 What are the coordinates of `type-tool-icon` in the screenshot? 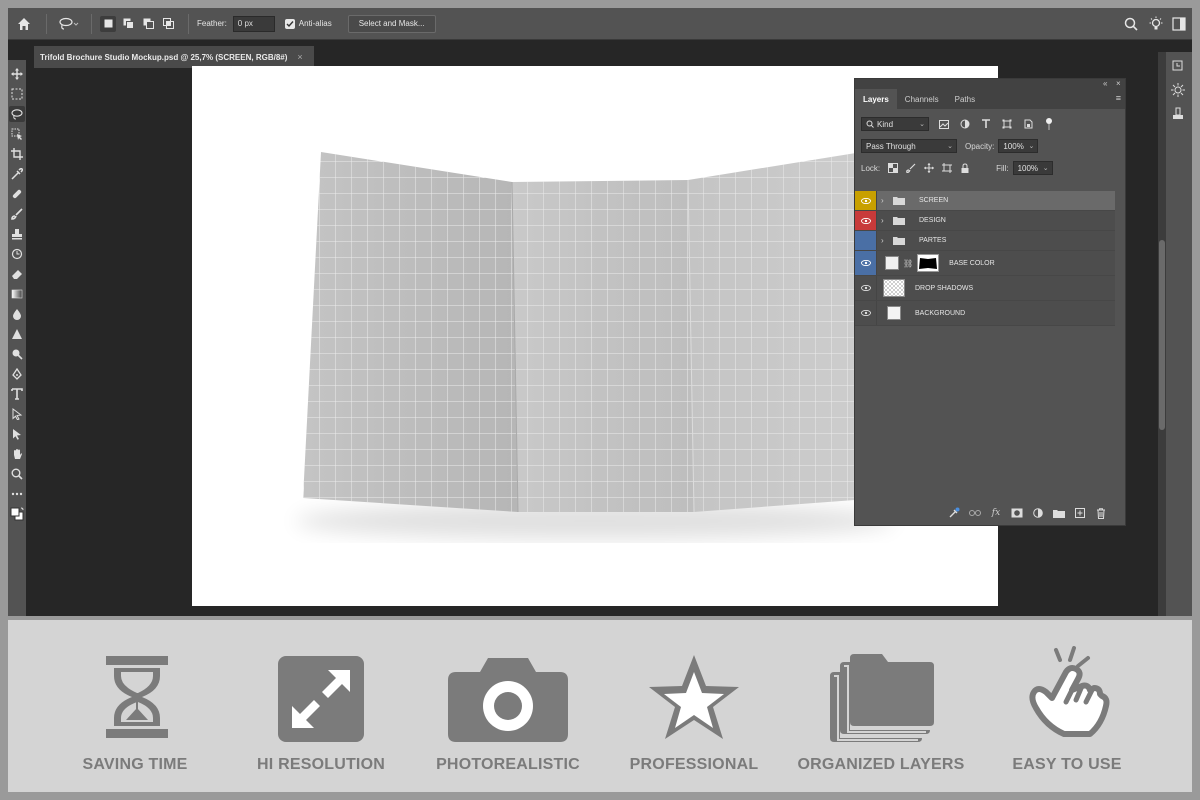 It's located at (17, 394).